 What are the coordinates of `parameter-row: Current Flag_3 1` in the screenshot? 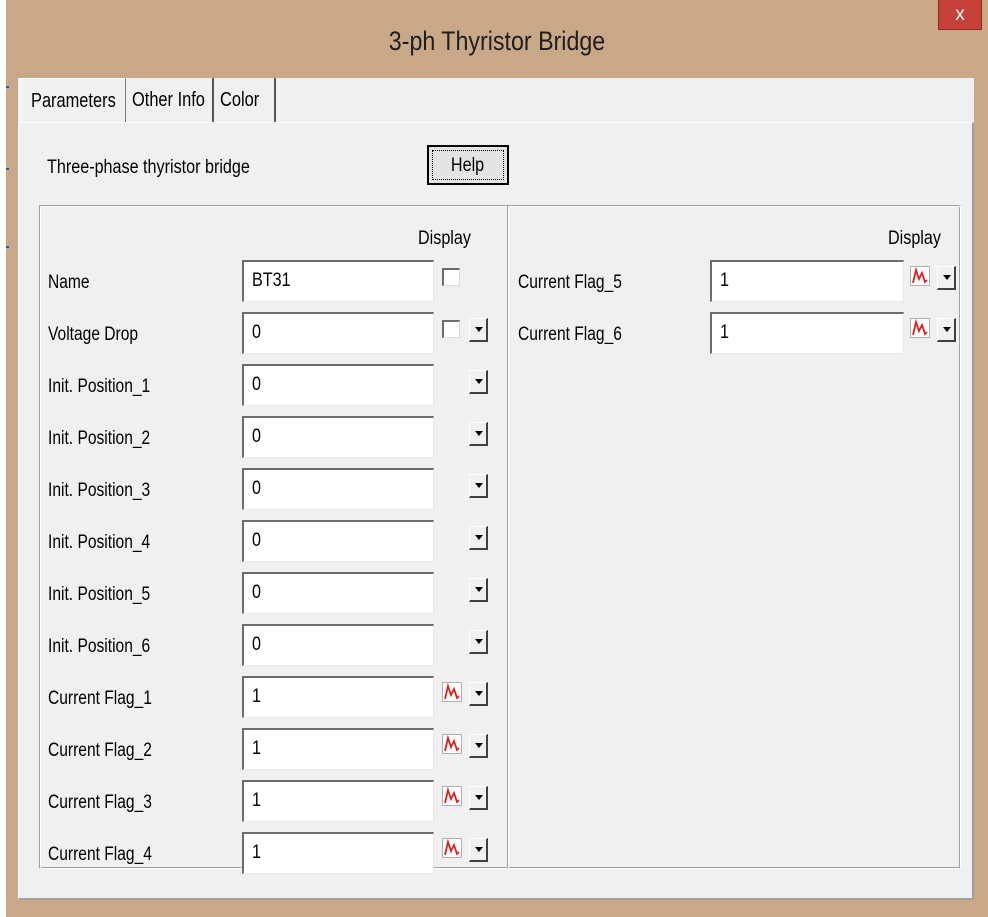 It's located at (274, 801).